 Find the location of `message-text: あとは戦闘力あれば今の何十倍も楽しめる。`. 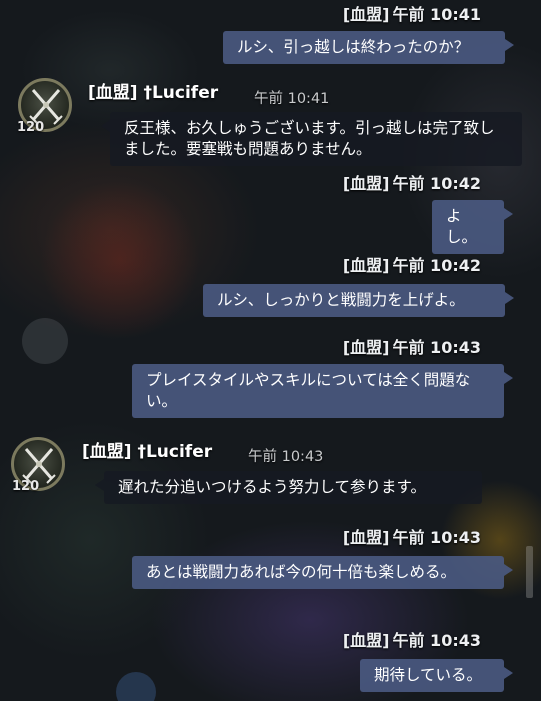

message-text: あとは戦闘力あれば今の何十倍も楽しめる。 is located at coordinates (301, 572).